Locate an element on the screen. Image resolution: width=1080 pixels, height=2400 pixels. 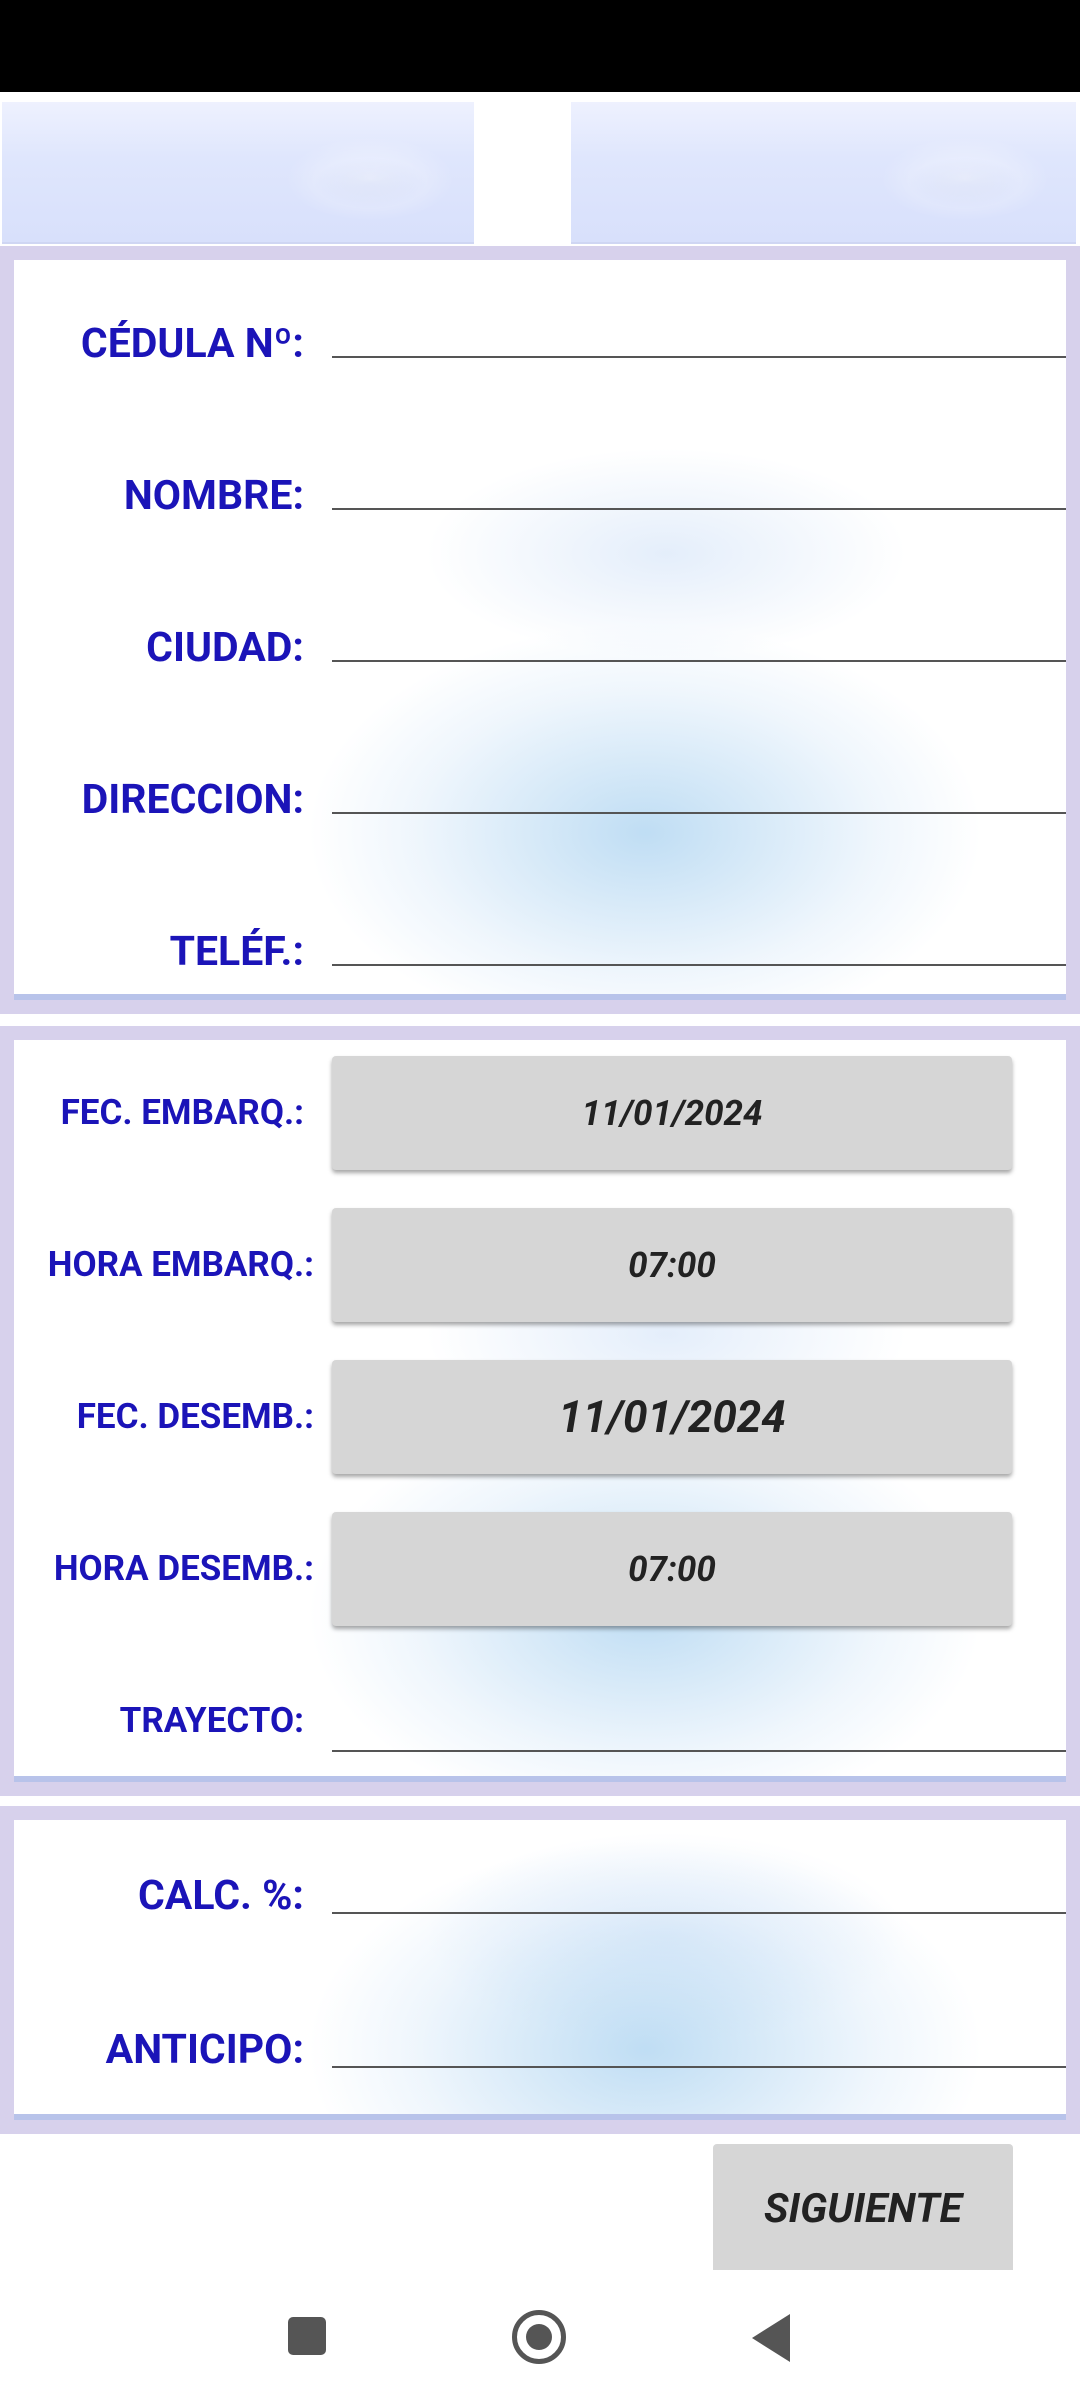
anticipo-label: ANTICIPO: is located at coordinates (204, 2050).